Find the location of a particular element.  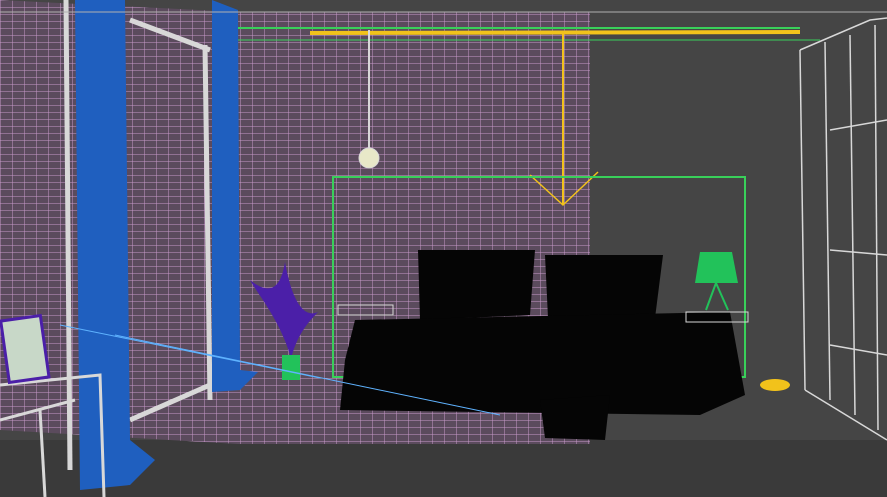

bed is located at coordinates (542, 363).